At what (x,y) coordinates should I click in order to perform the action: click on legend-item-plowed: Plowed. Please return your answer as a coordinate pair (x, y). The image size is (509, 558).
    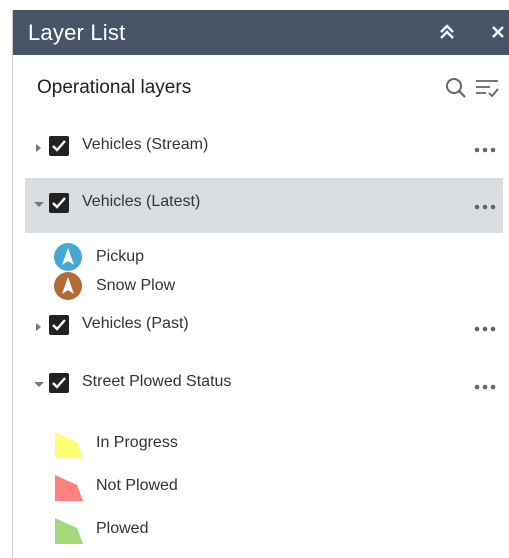
    Looking at the image, I should click on (203, 529).